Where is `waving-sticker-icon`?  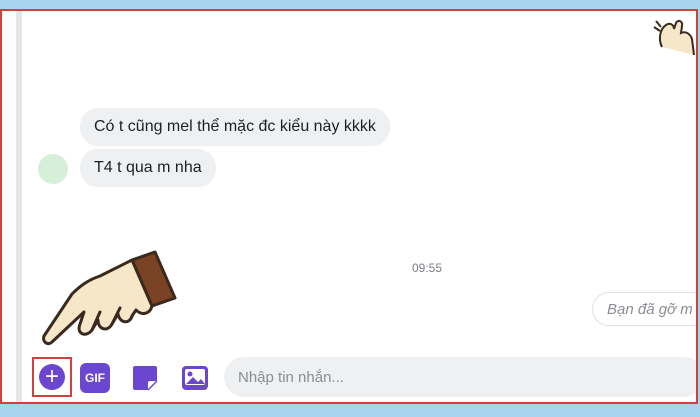 waving-sticker-icon is located at coordinates (674, 41).